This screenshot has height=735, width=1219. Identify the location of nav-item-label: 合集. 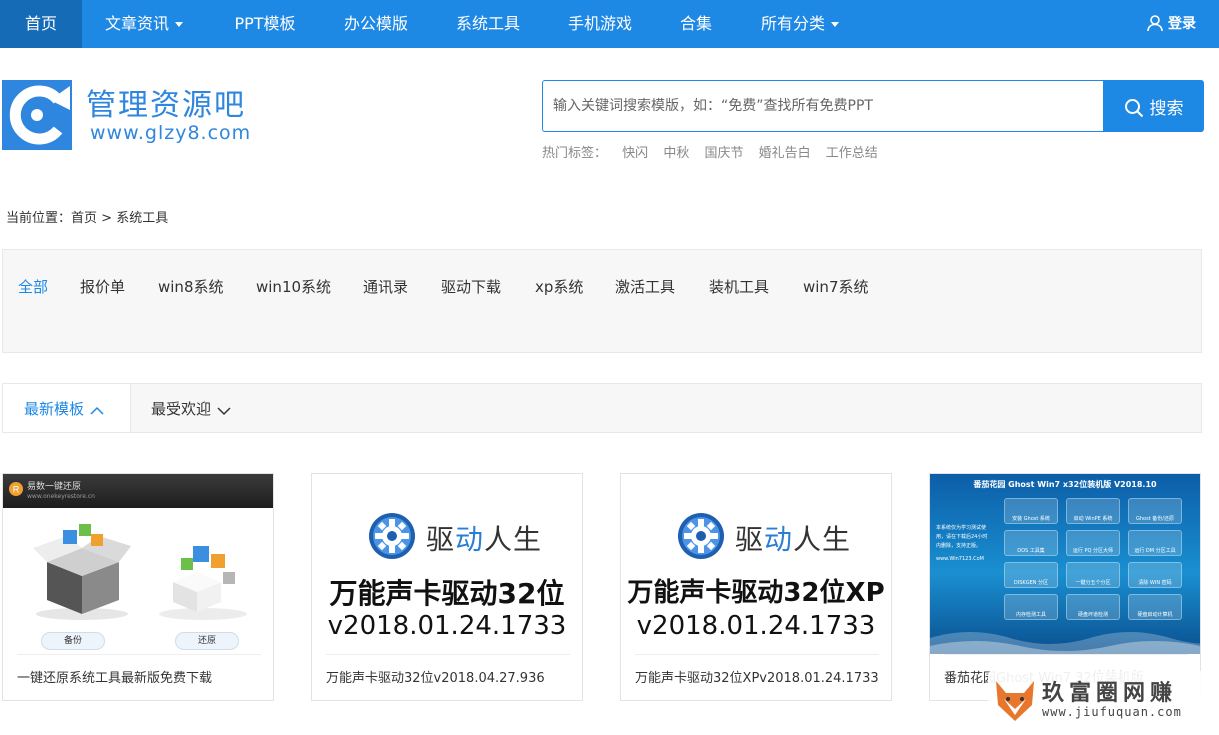
(695, 23).